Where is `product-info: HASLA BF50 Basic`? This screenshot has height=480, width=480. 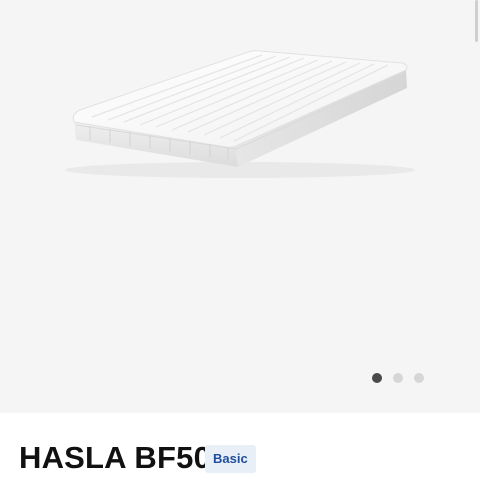 product-info: HASLA BF50 Basic is located at coordinates (240, 446).